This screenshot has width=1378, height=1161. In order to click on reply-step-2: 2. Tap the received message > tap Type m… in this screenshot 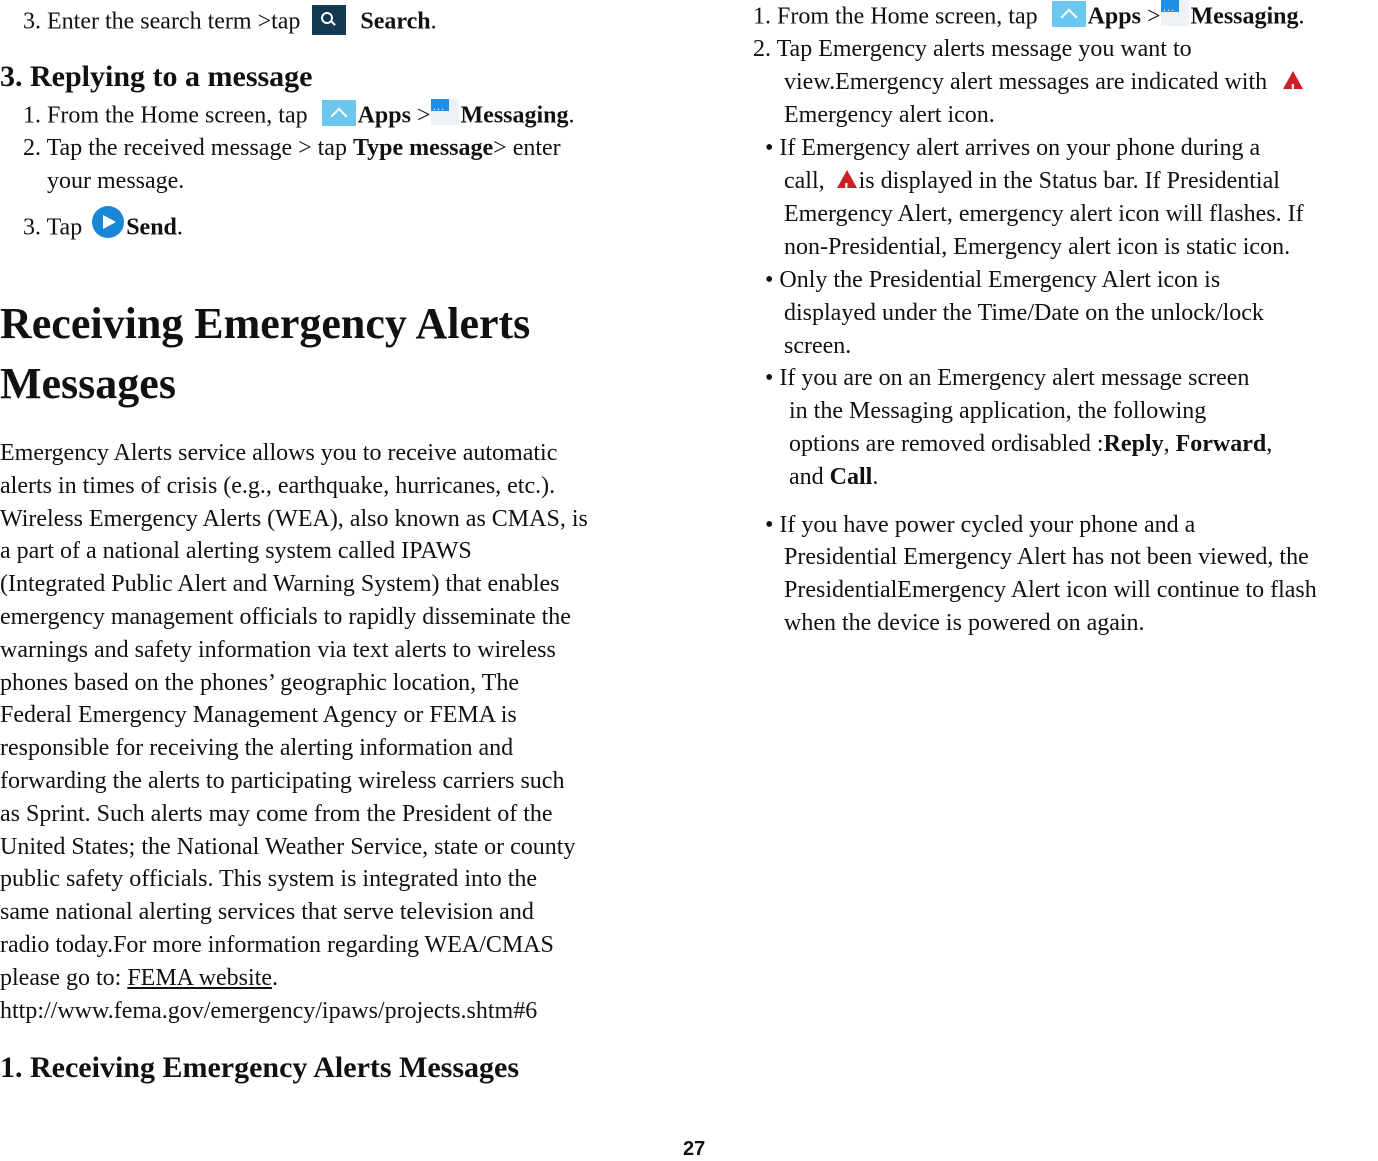, I will do `click(292, 148)`.